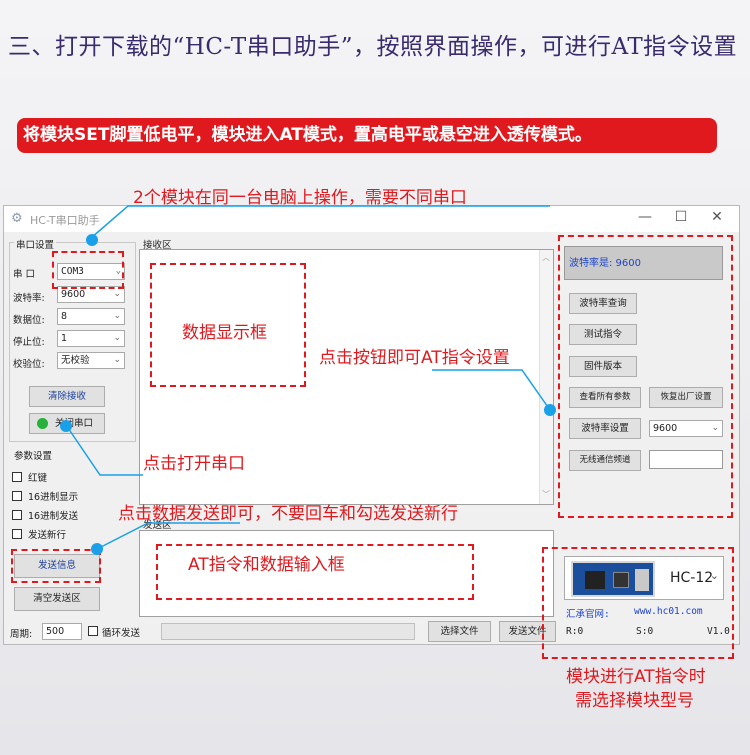 The height and width of the screenshot is (755, 750). I want to click on param-group-label: 参数设置, so click(33, 456).